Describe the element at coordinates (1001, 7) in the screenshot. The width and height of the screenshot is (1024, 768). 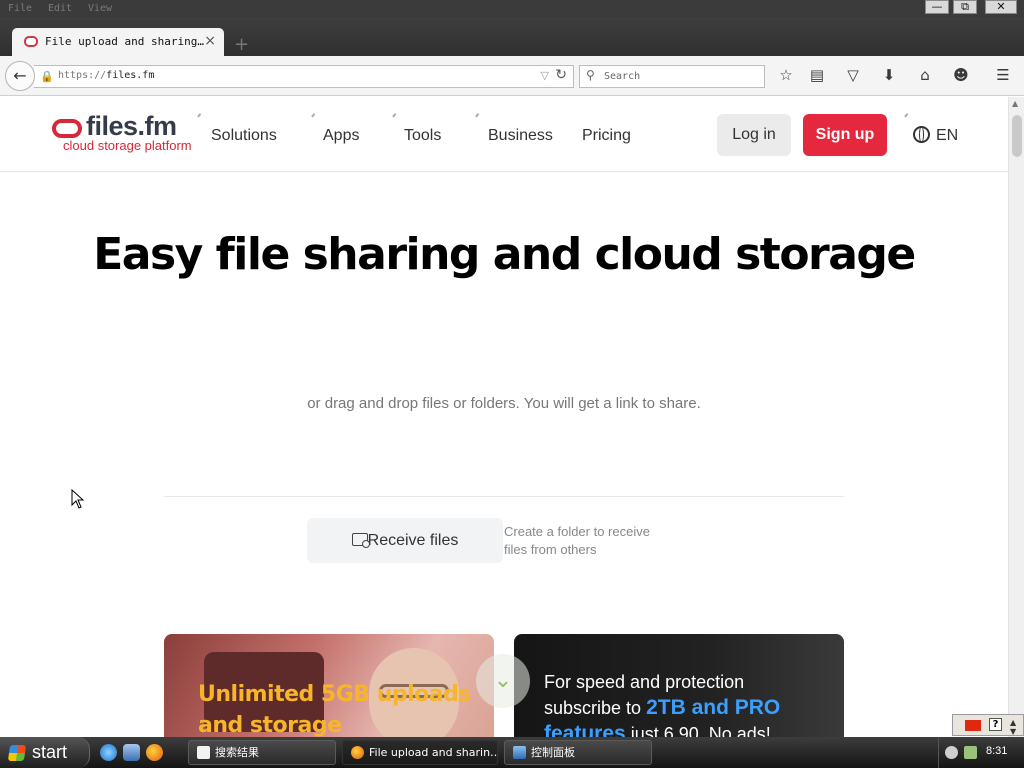
I see `close-window-button: ✕` at that location.